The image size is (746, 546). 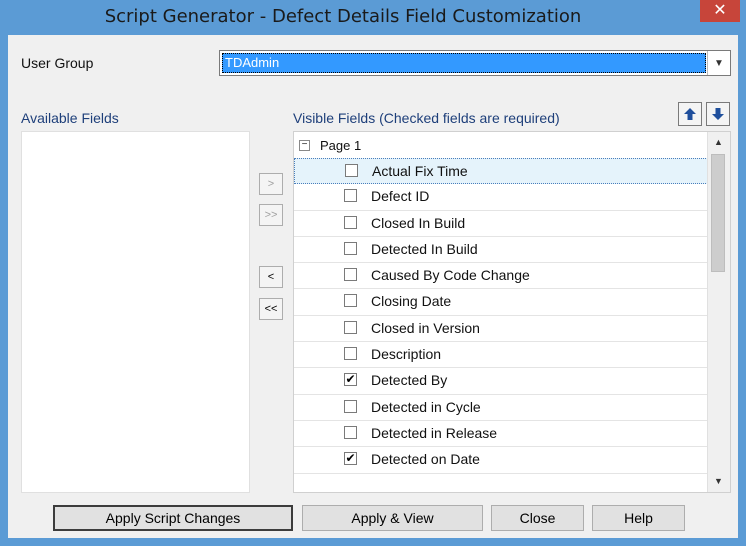 I want to click on vertical-scrollbar: ▲ ▼, so click(x=718, y=312).